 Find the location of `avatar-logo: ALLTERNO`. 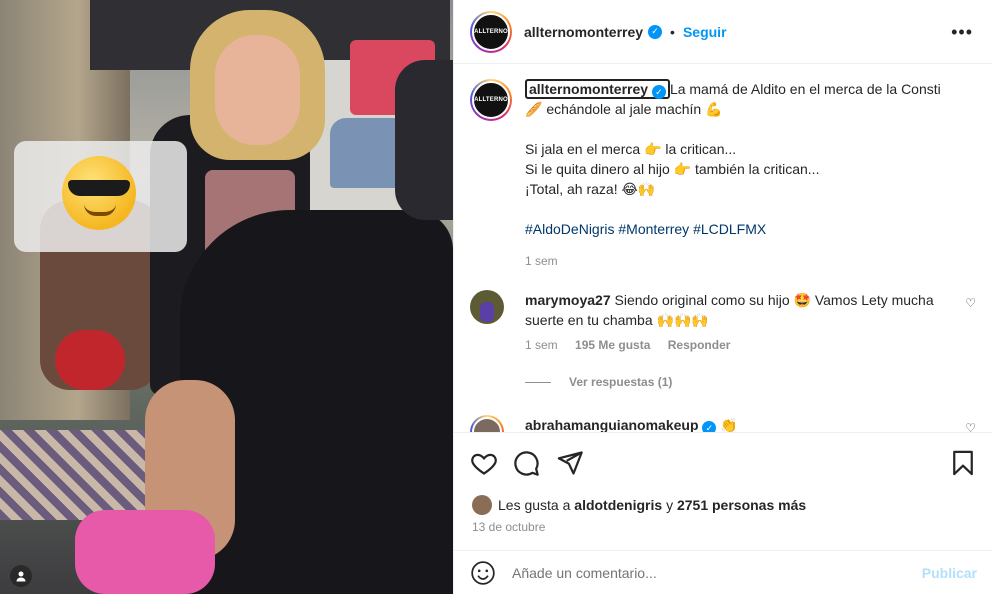

avatar-logo: ALLTERNO is located at coordinates (491, 31).